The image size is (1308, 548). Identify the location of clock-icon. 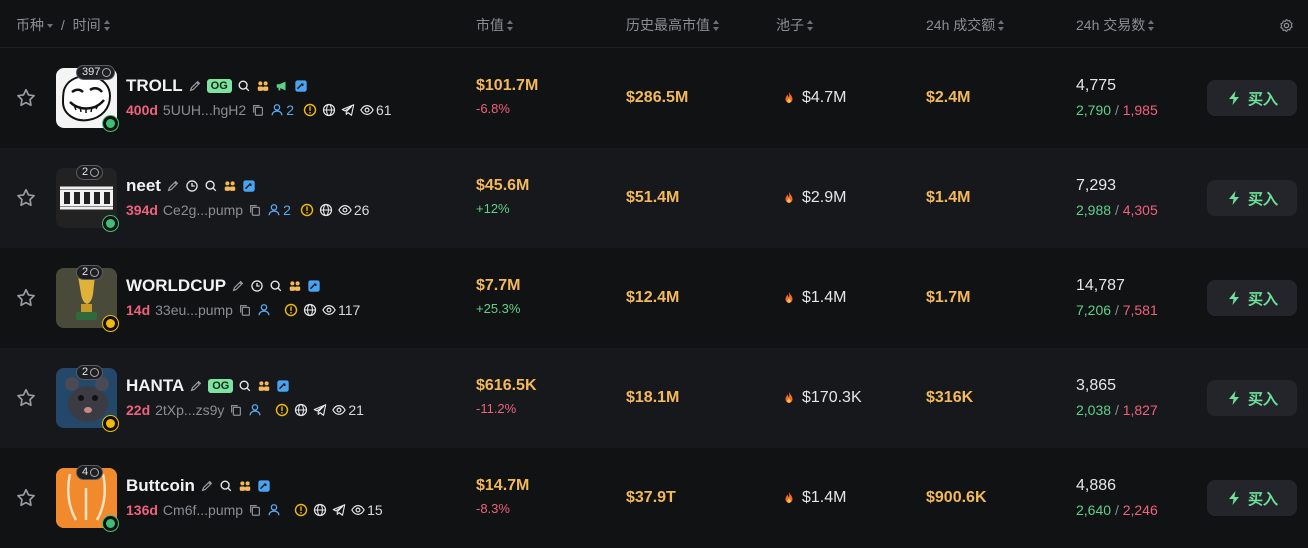
(192, 186).